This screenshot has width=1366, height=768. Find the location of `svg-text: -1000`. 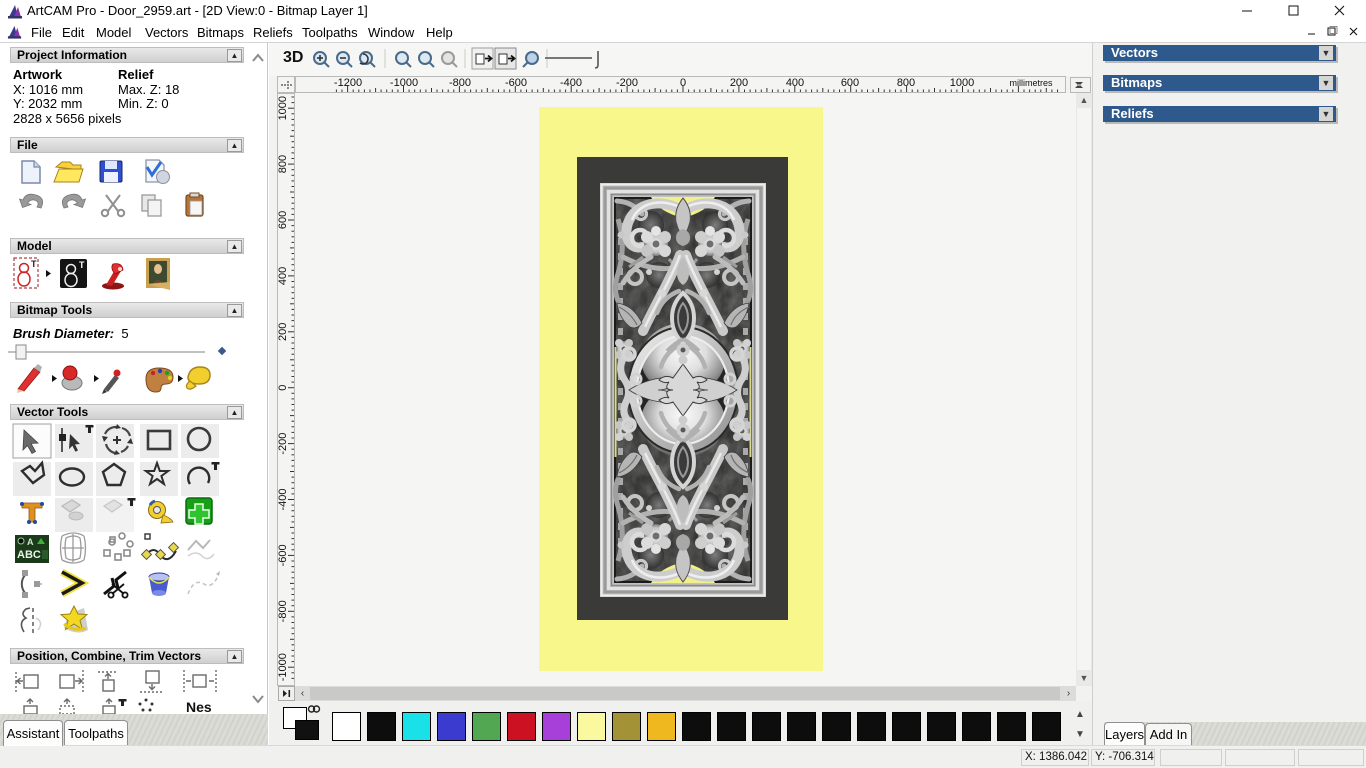

svg-text: -1000 is located at coordinates (283, 667).